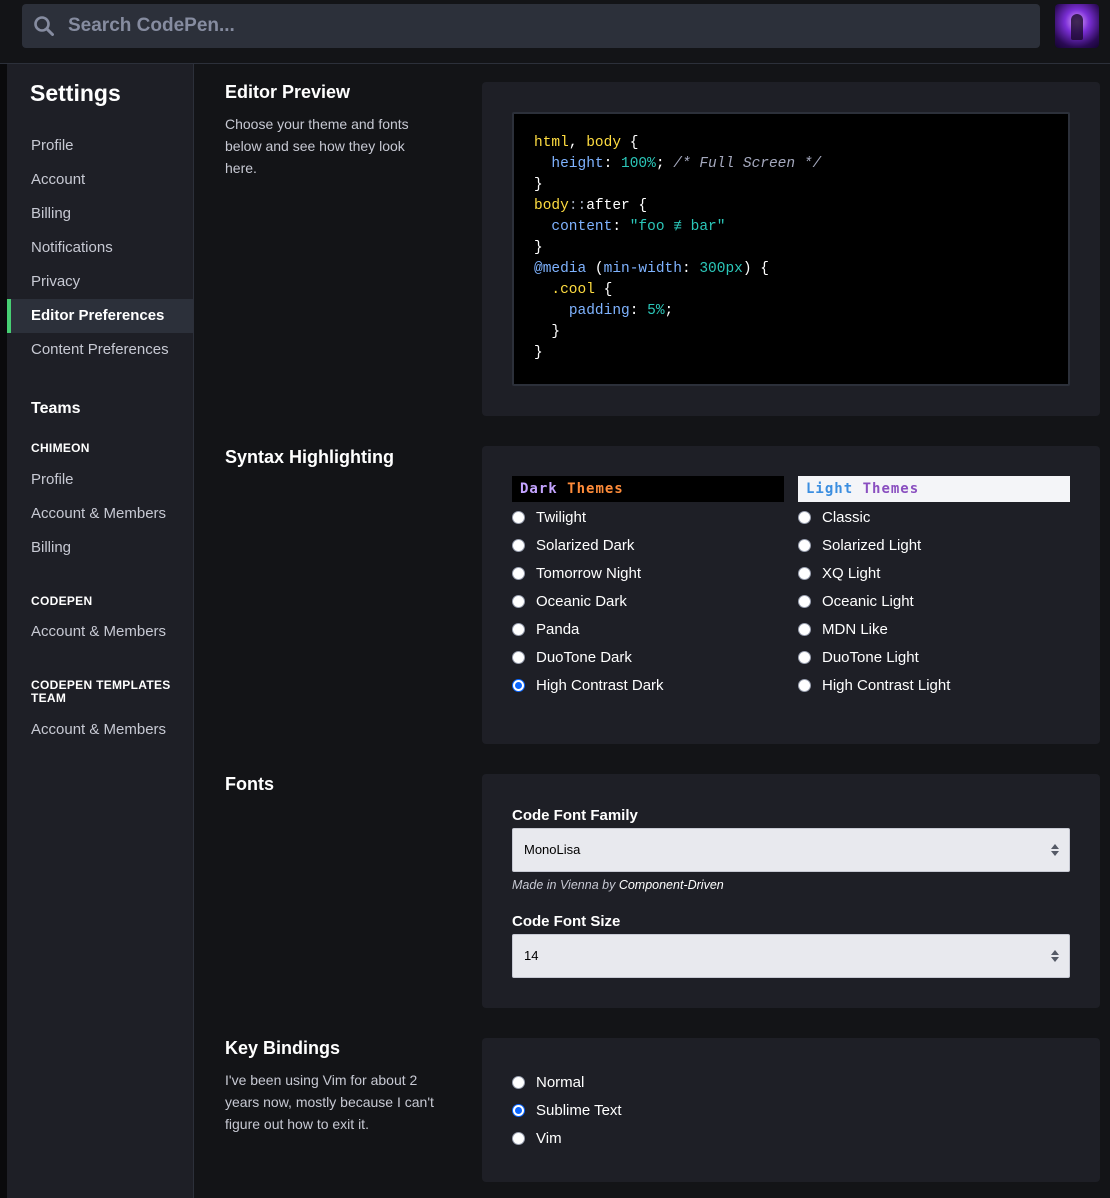 The image size is (1110, 1198). I want to click on theme-option-label: Tomorrow Night, so click(589, 573).